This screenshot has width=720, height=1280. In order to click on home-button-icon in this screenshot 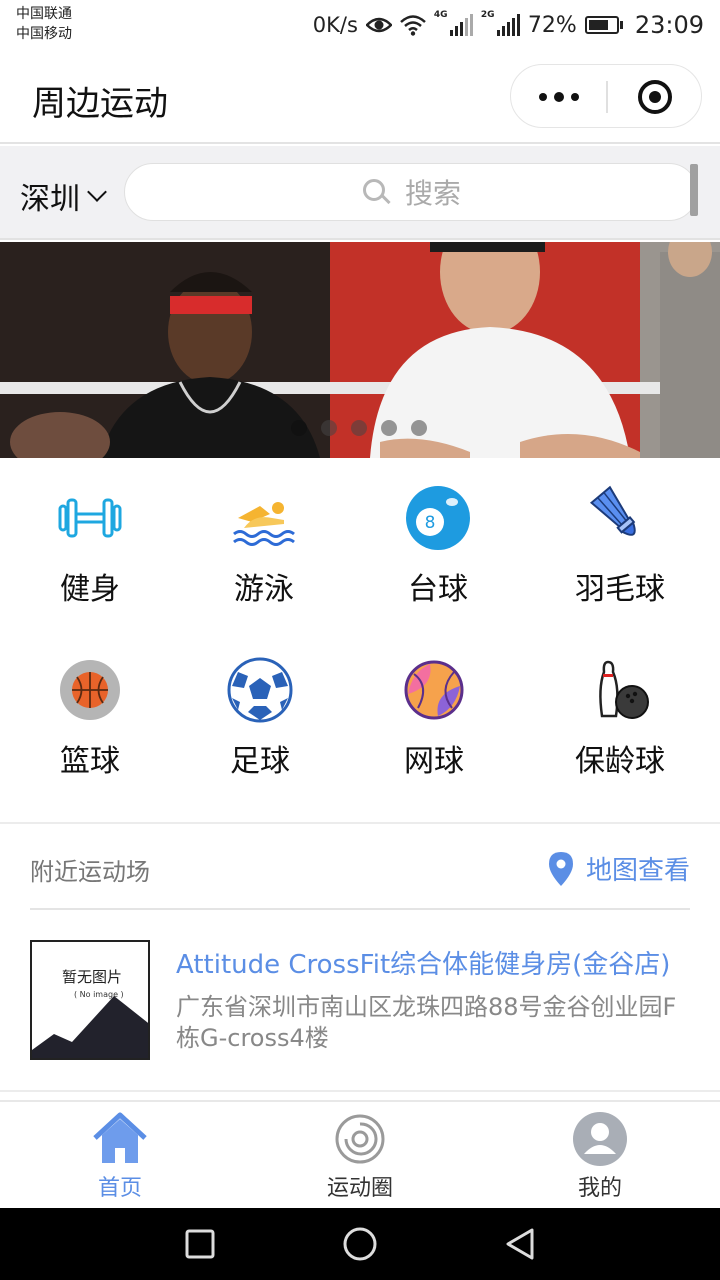, I will do `click(360, 1244)`.